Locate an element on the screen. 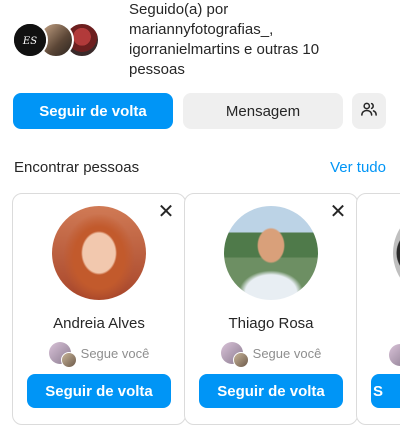 The image size is (400, 425). svg-text: ES is located at coordinates (29, 41).